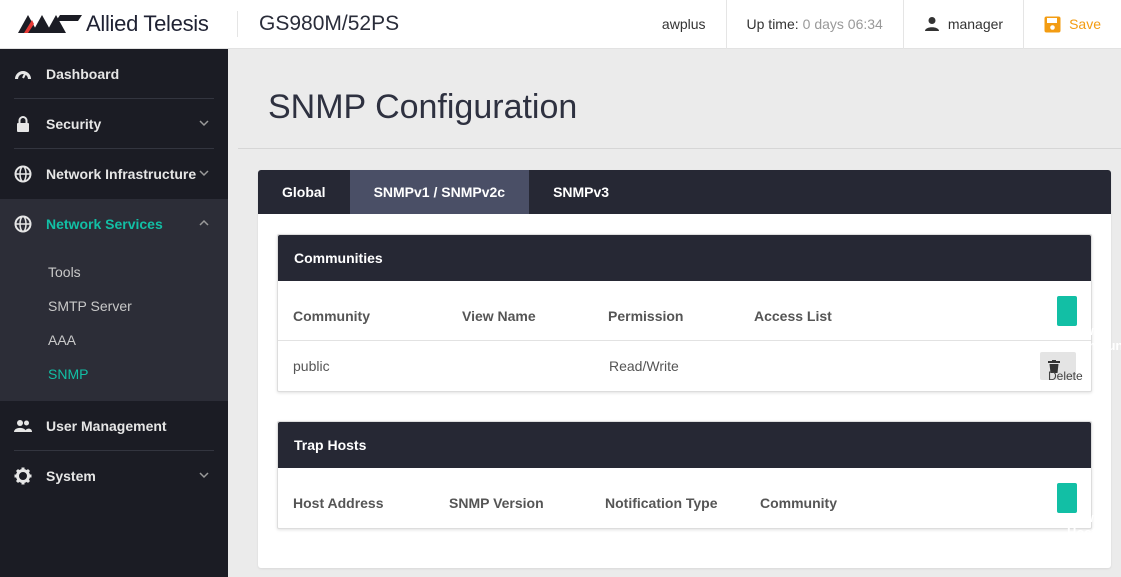  What do you see at coordinates (121, 174) in the screenshot?
I see `sidebar-item-label: Network Infrastructure` at bounding box center [121, 174].